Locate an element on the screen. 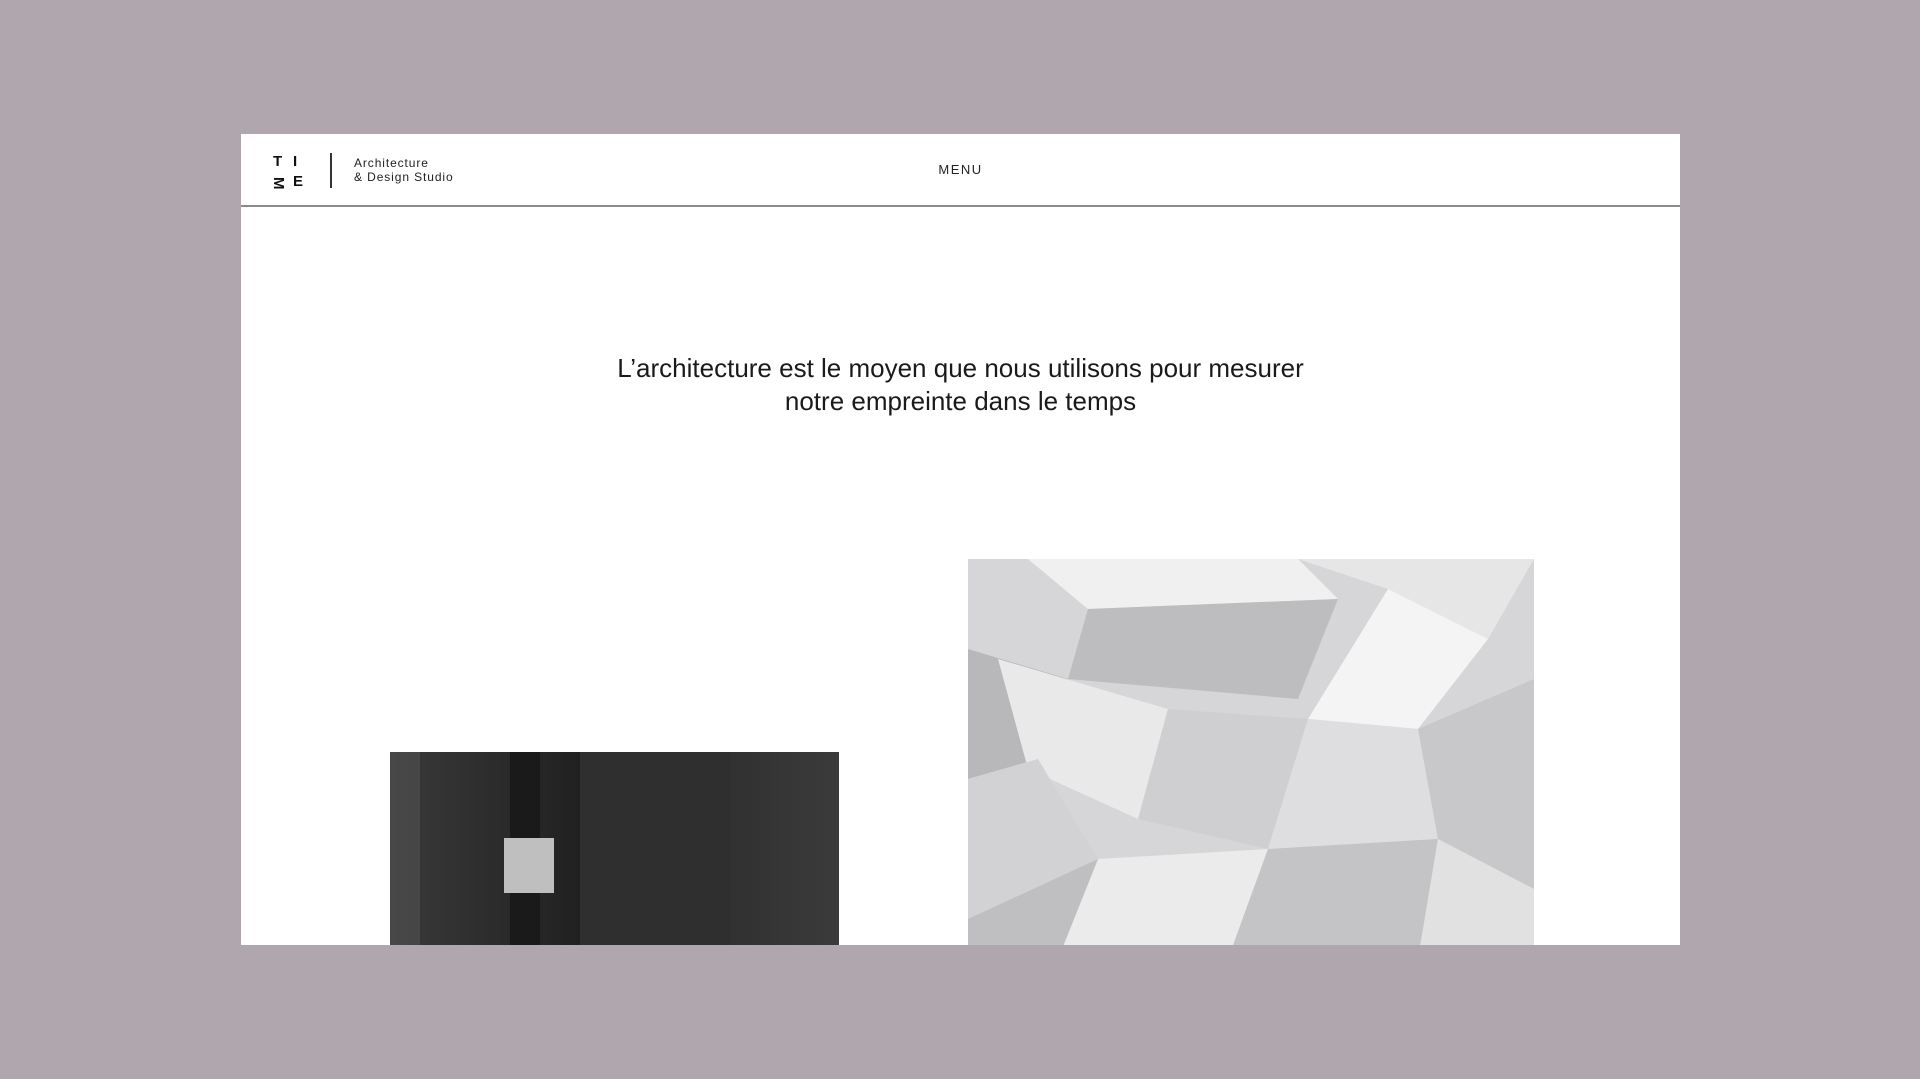 Image resolution: width=1920 pixels, height=1079 pixels. concrete-shards-graphic is located at coordinates (1251, 752).